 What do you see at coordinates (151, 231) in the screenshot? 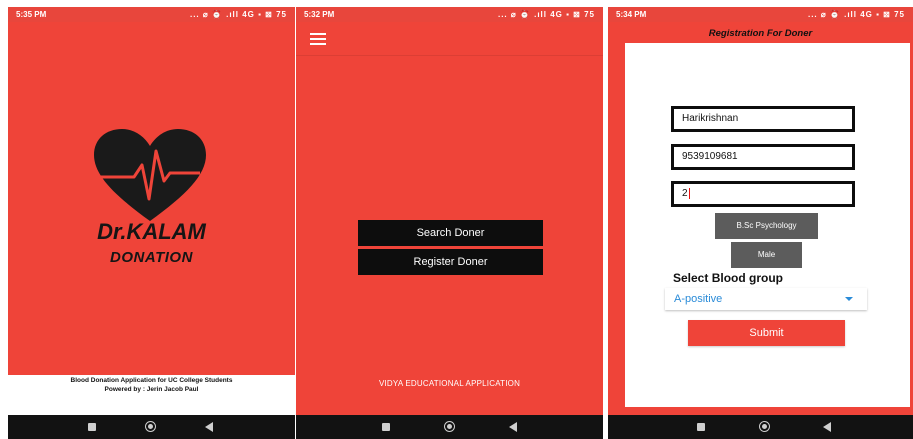
I see `brand-title: Dr.KALAM` at bounding box center [151, 231].